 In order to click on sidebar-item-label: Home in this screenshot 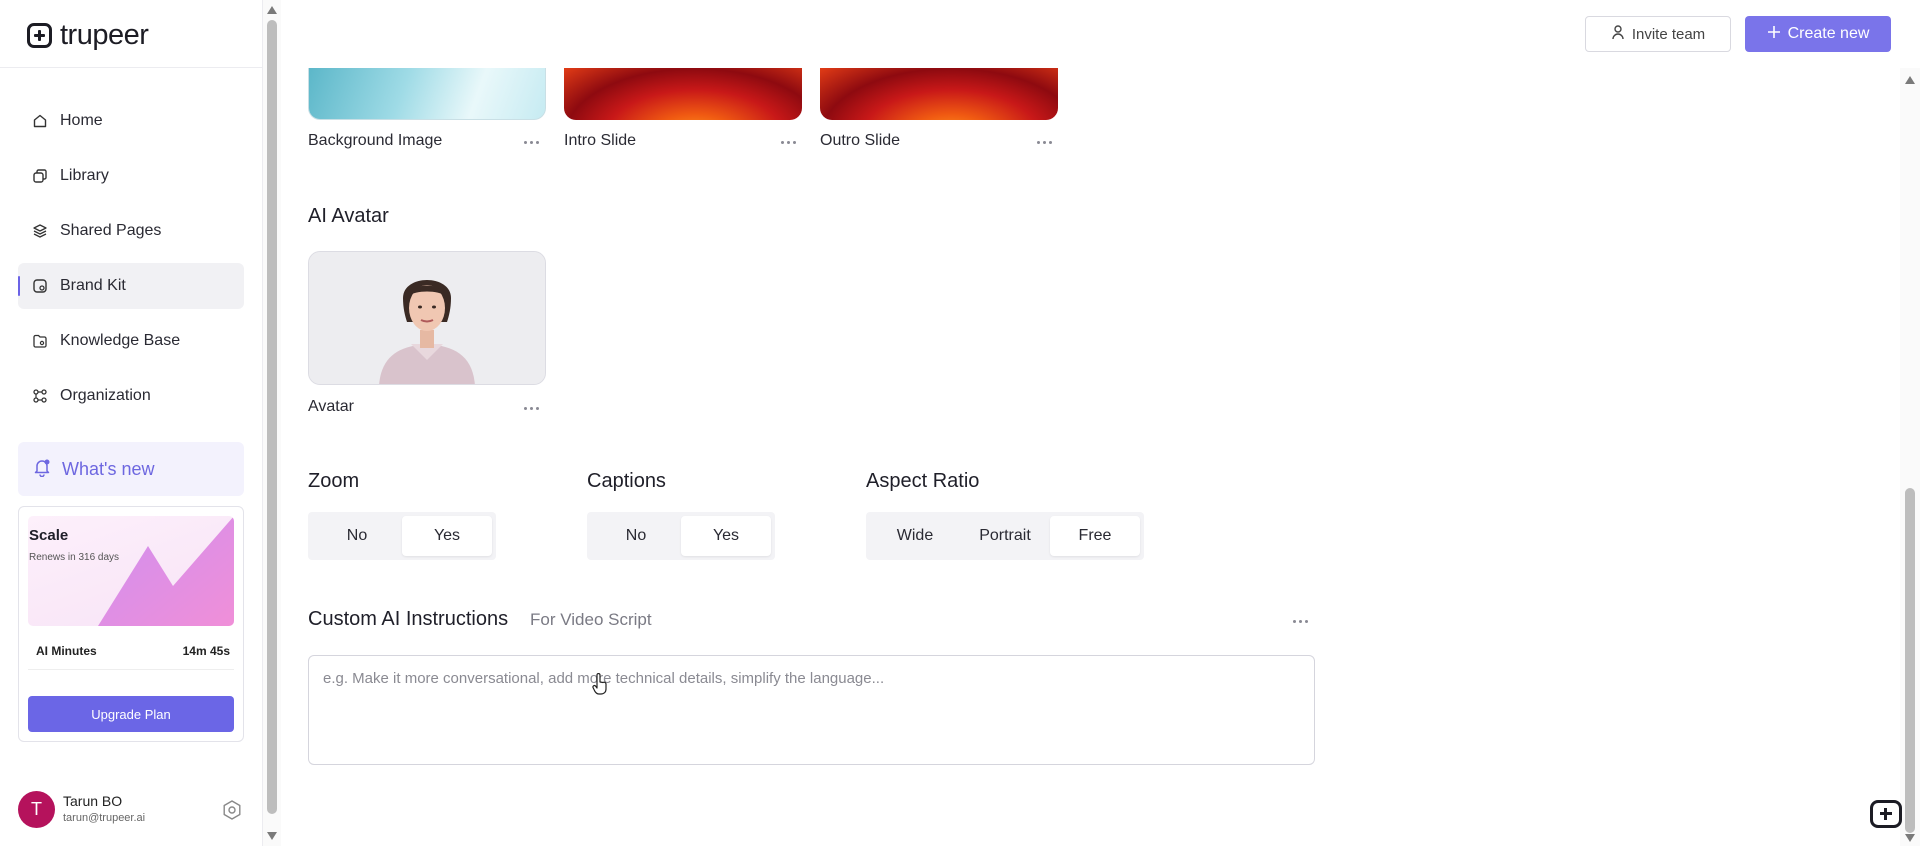, I will do `click(81, 120)`.